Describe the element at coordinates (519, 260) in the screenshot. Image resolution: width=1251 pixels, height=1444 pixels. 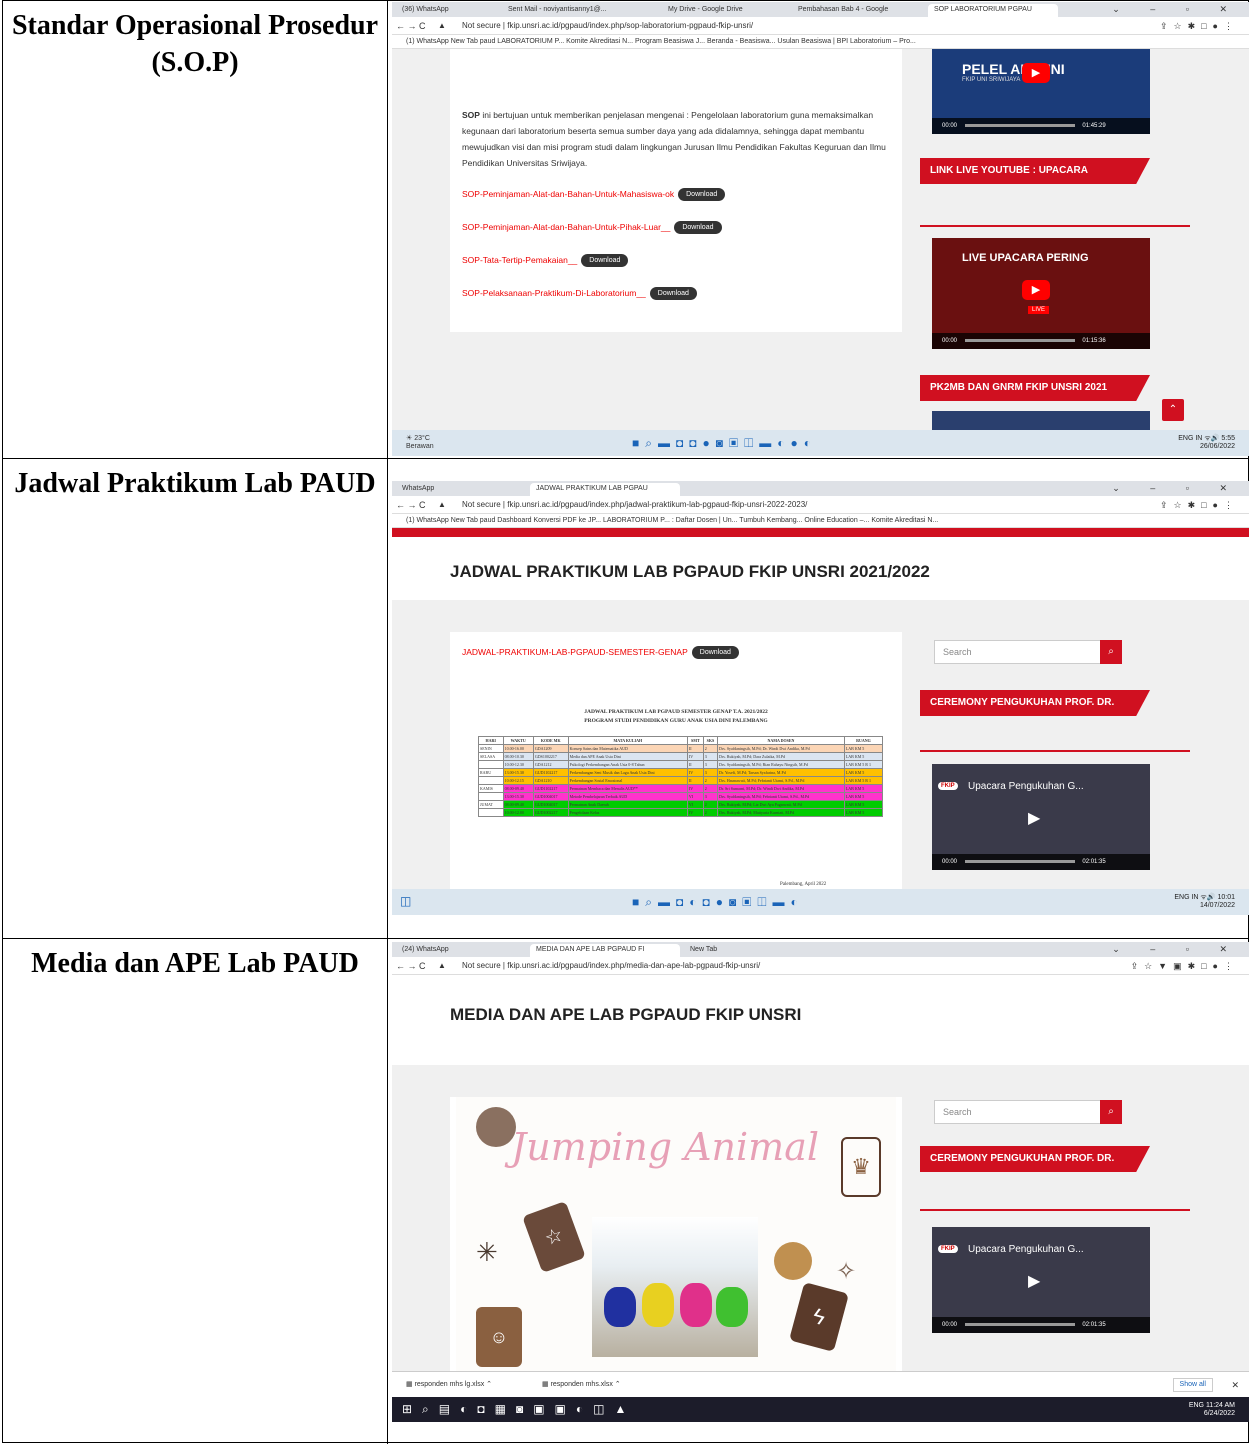
I see `sop-link: SOP-Tata-Tertip-Pemakaian__` at that location.